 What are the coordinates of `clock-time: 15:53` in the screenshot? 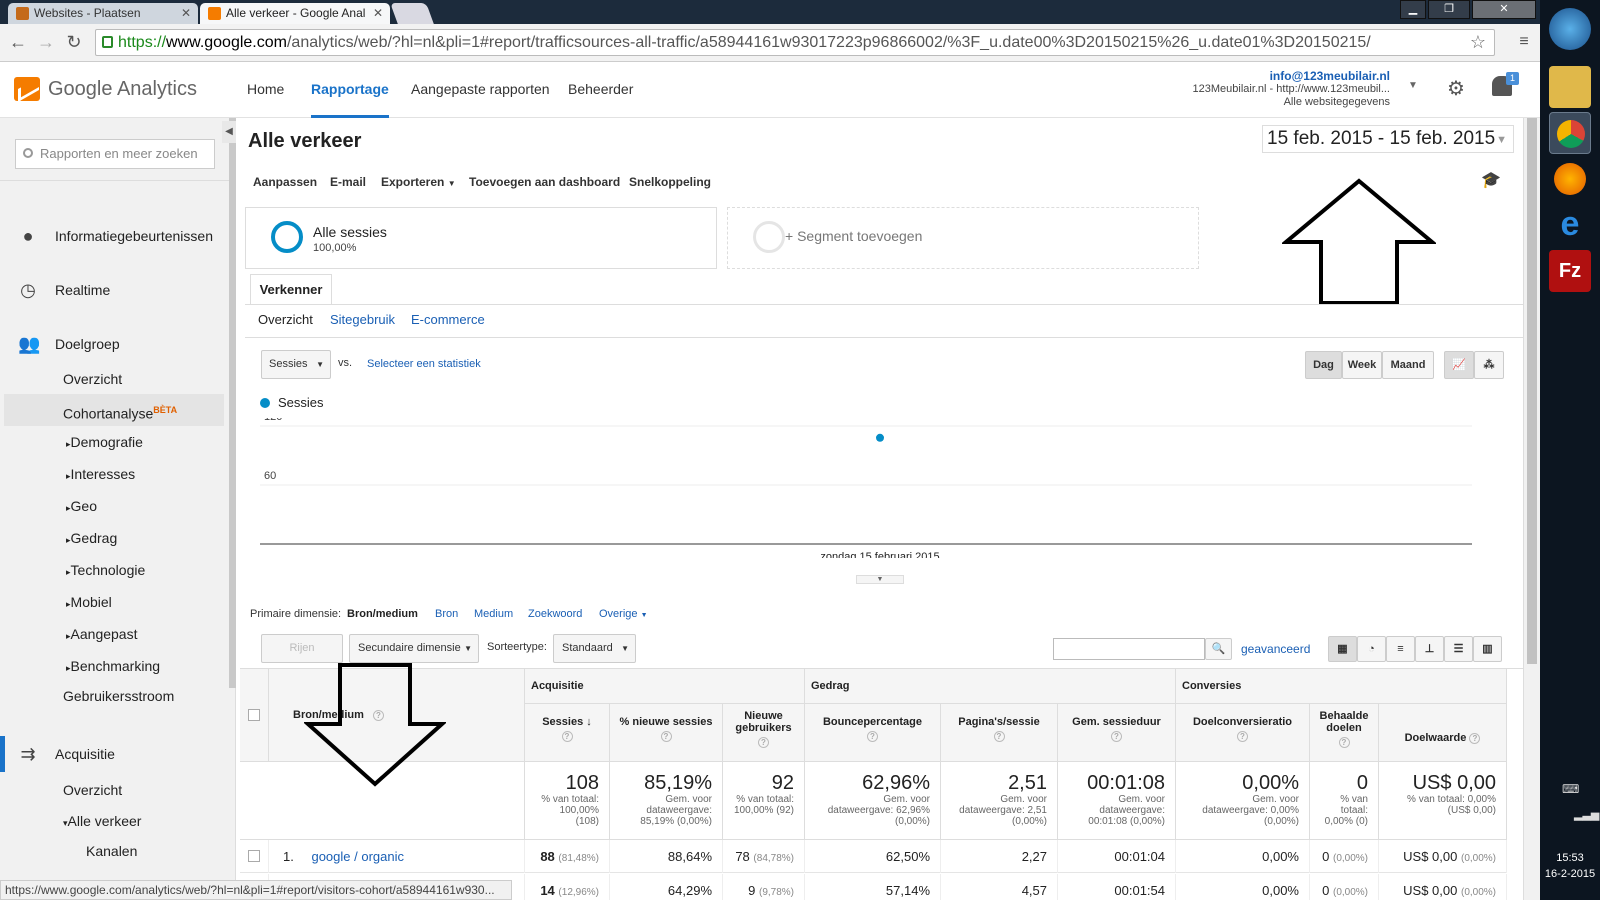 It's located at (1570, 858).